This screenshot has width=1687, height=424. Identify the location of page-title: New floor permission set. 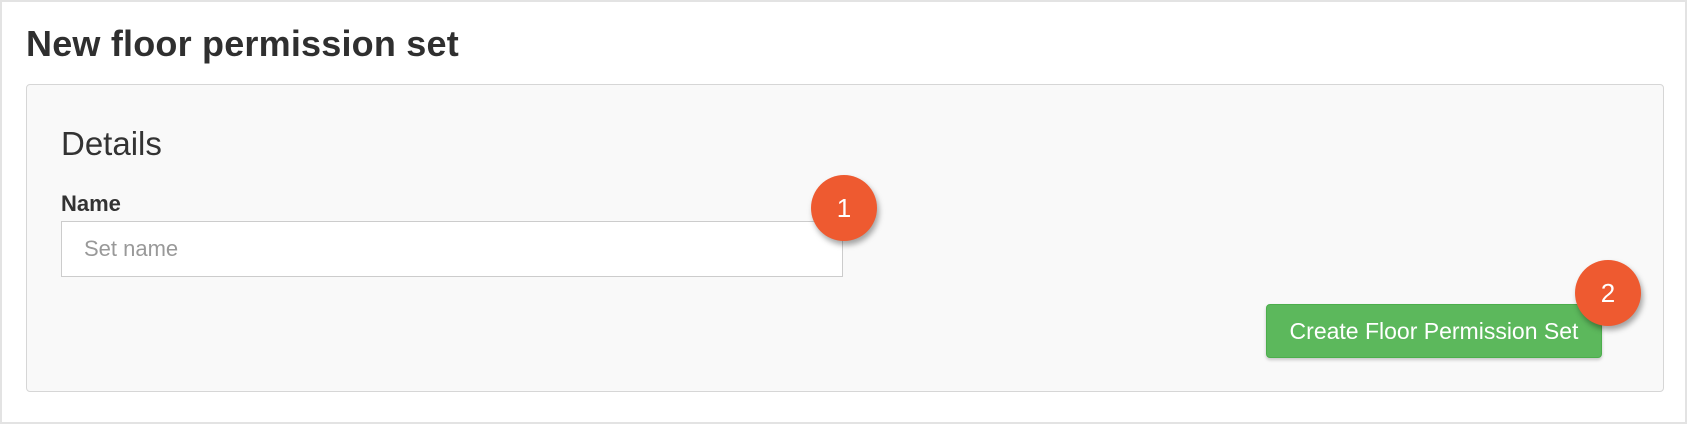
(242, 43).